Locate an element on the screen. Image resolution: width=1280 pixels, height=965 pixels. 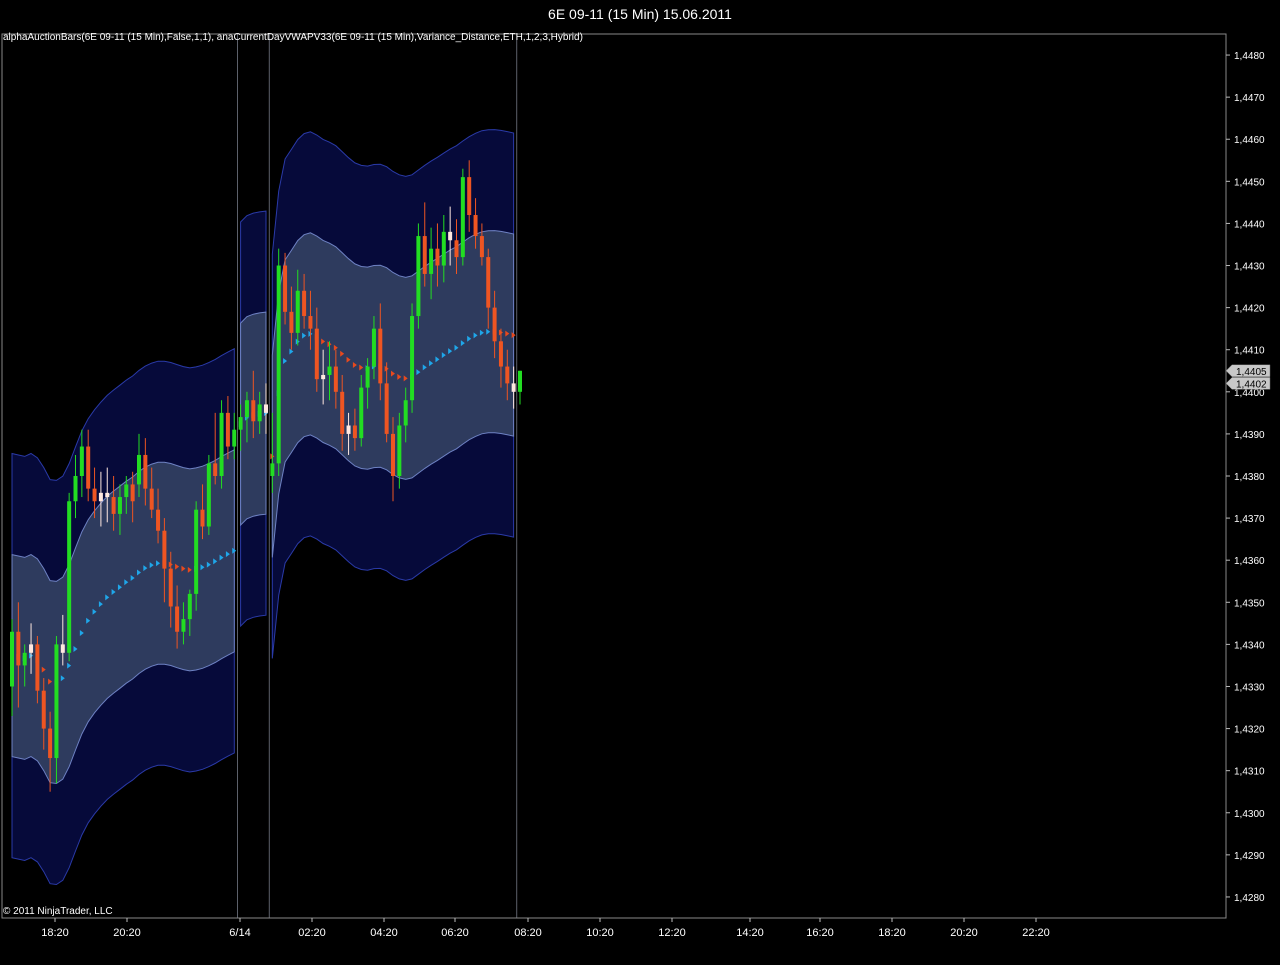
y-tick-label: 1,4410 is located at coordinates (1249, 351).